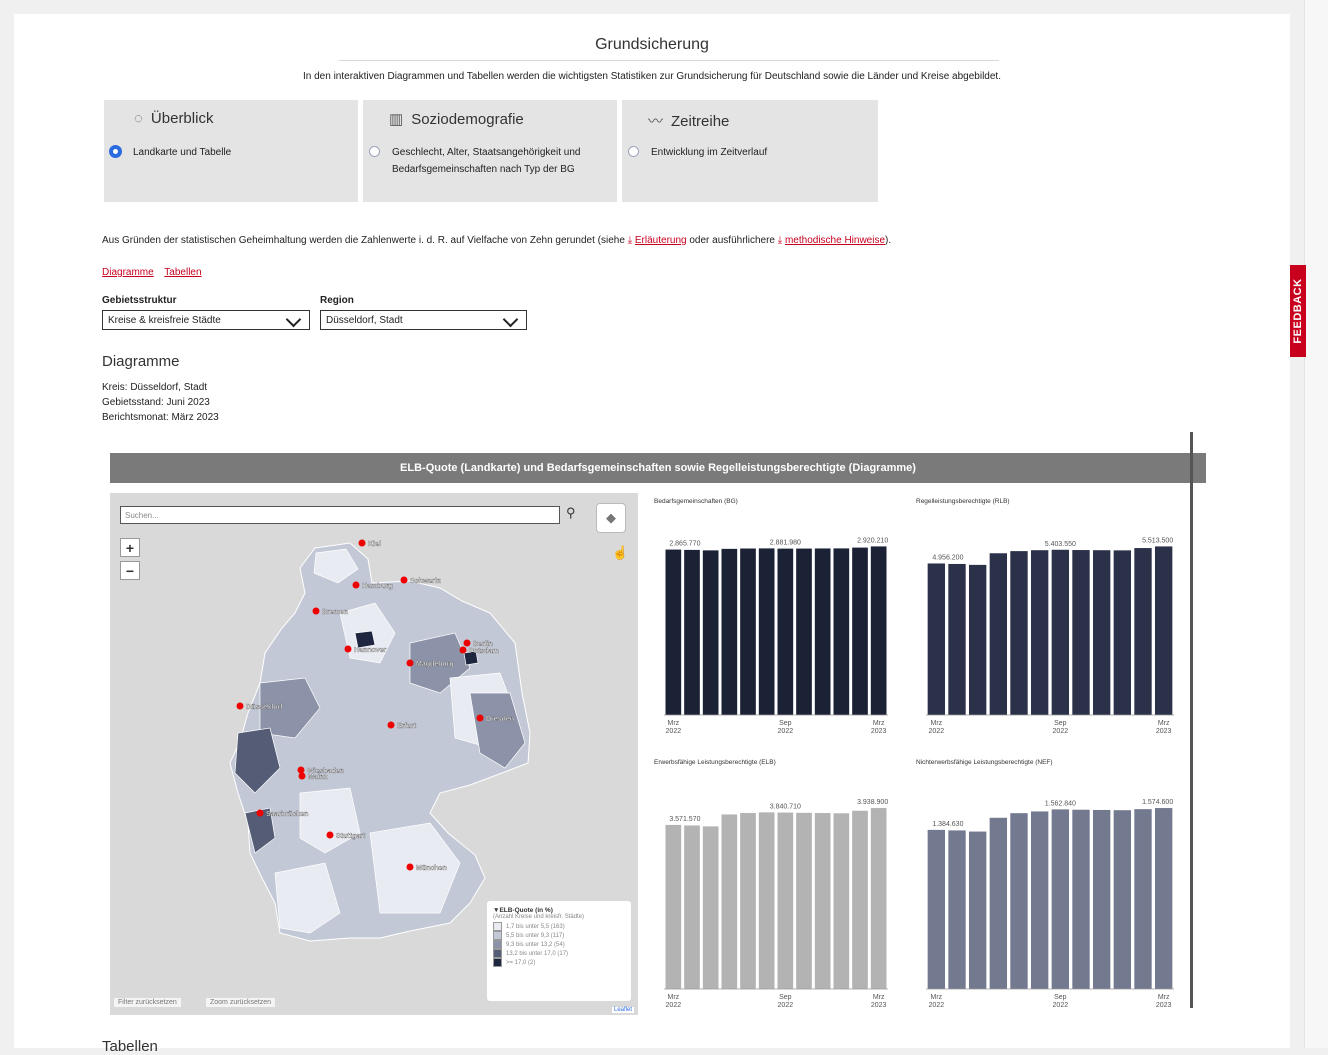 The width and height of the screenshot is (1328, 1055). Describe the element at coordinates (559, 944) in the screenshot. I see `legend-item: 9,3 bis unter 13,2 (54)` at that location.